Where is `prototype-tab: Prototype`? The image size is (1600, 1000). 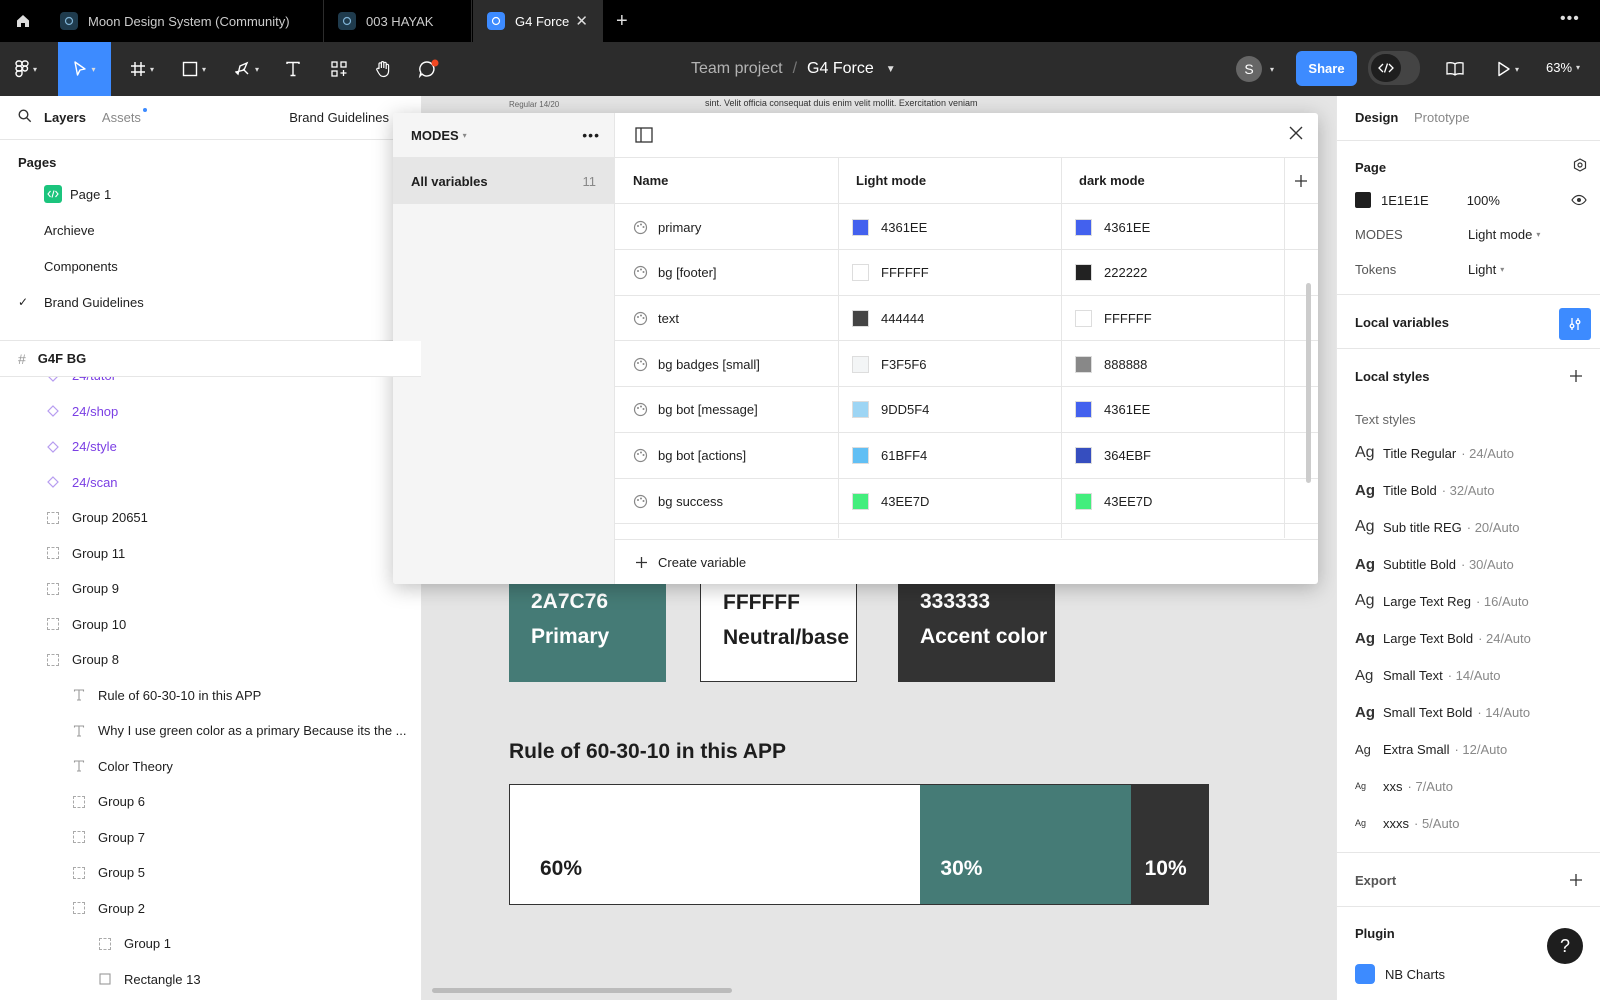
prototype-tab: Prototype is located at coordinates (1442, 117).